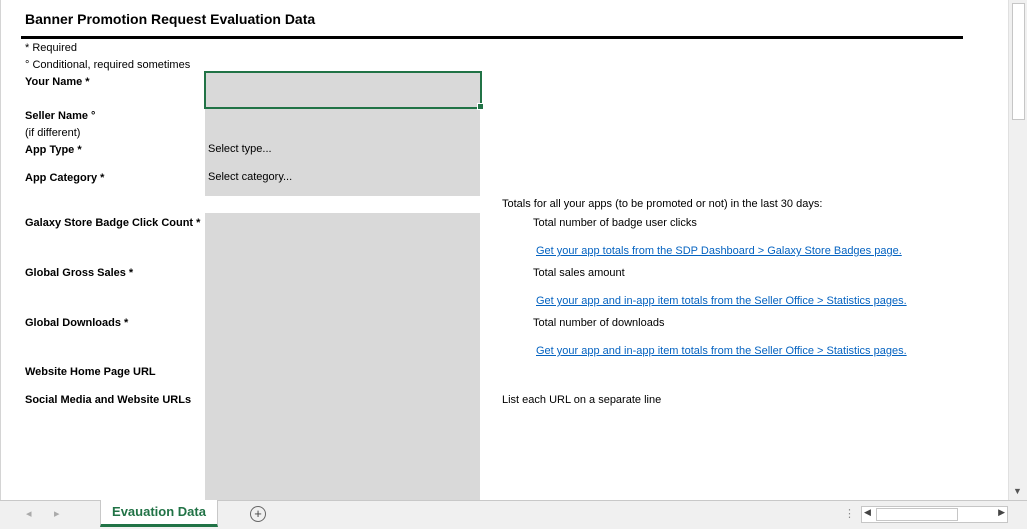  I want to click on seller-name-label: Seller Name °, so click(60, 116).